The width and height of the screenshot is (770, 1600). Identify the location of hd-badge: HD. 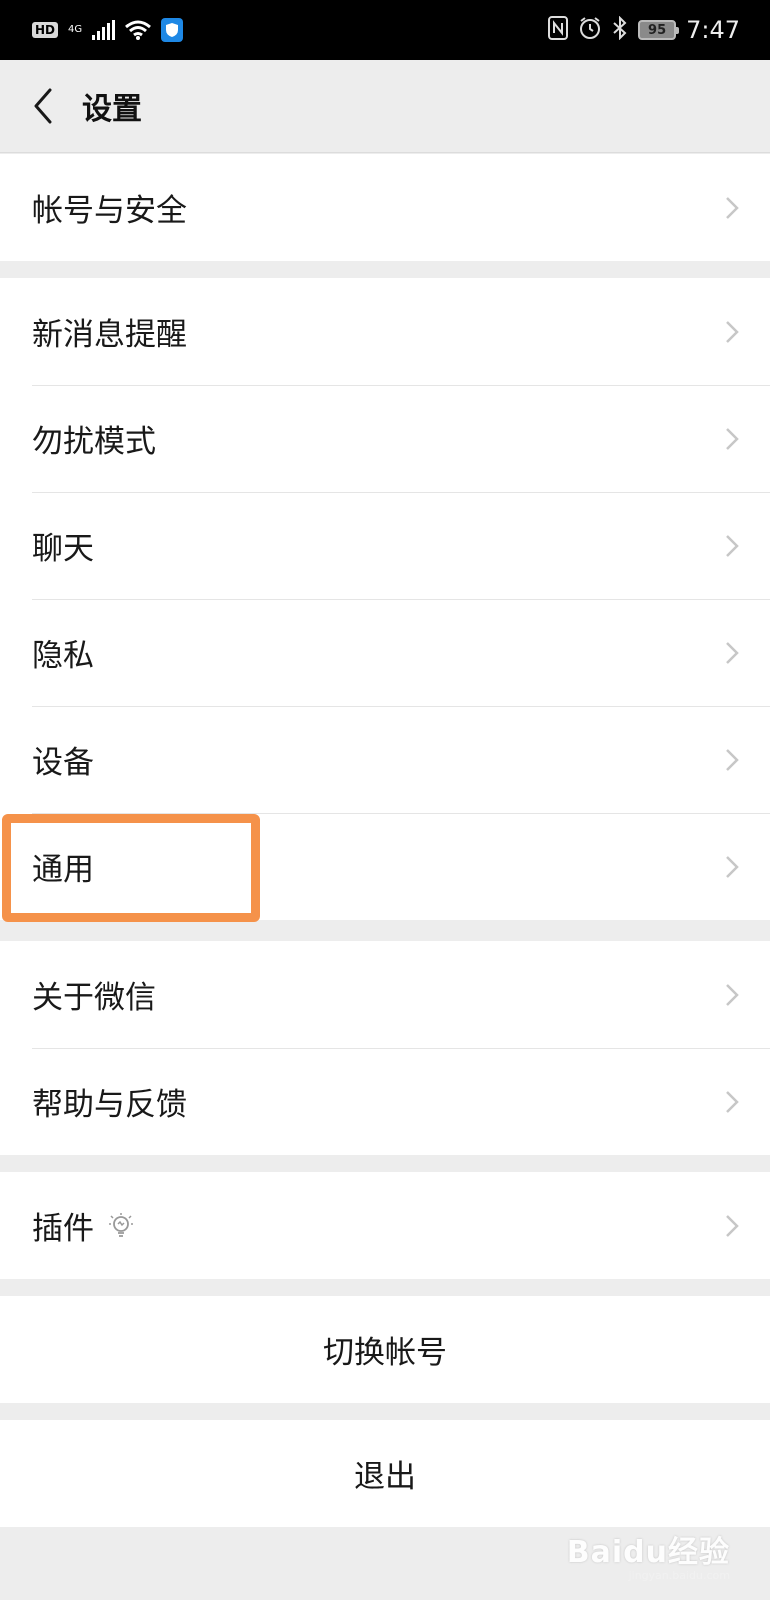
(45, 30).